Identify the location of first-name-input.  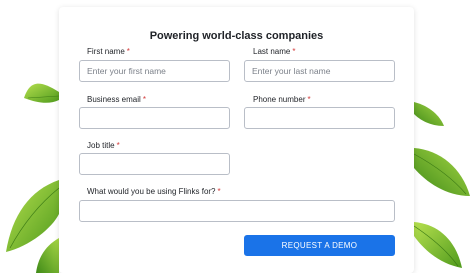
(154, 71).